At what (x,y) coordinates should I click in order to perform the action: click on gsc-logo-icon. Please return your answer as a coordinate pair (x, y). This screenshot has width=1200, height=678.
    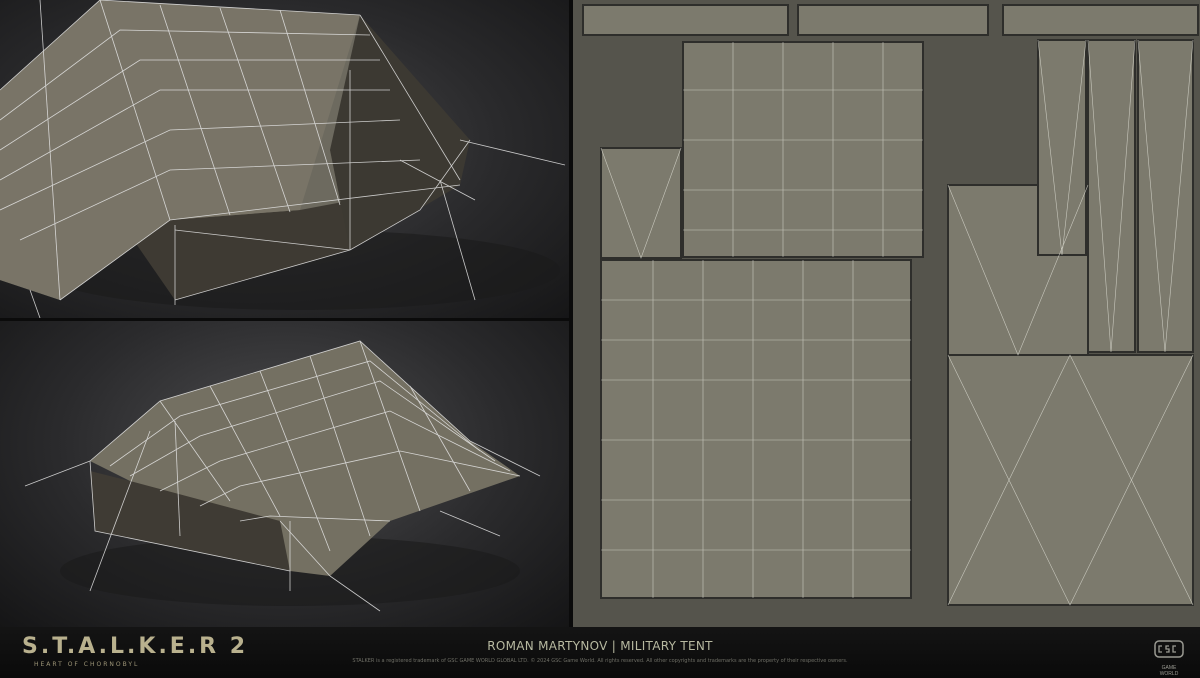
    Looking at the image, I should click on (1169, 649).